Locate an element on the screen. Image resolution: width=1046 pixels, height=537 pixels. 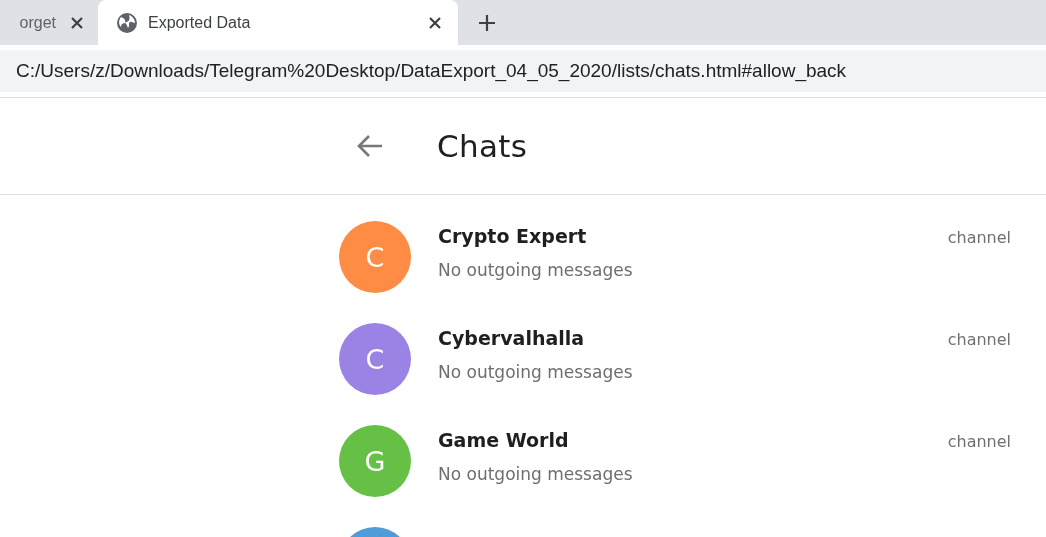
avatar: G is located at coordinates (375, 461).